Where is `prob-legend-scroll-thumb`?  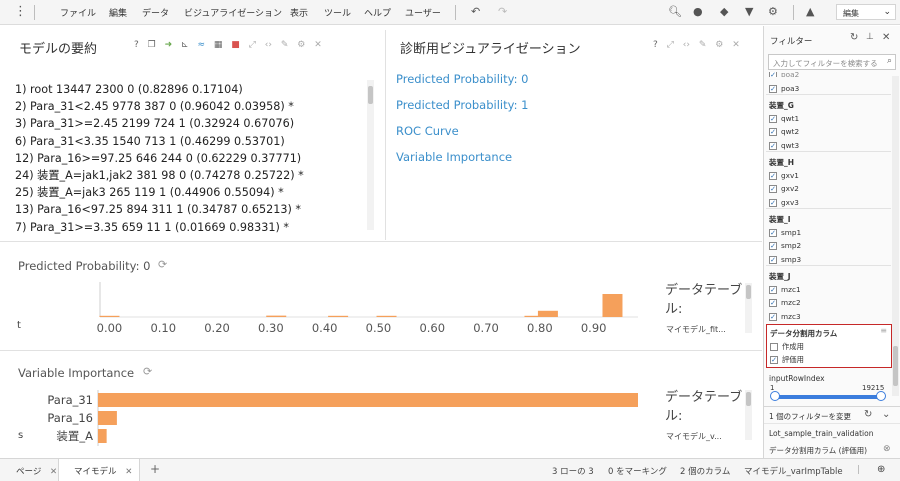 prob-legend-scroll-thumb is located at coordinates (748, 292).